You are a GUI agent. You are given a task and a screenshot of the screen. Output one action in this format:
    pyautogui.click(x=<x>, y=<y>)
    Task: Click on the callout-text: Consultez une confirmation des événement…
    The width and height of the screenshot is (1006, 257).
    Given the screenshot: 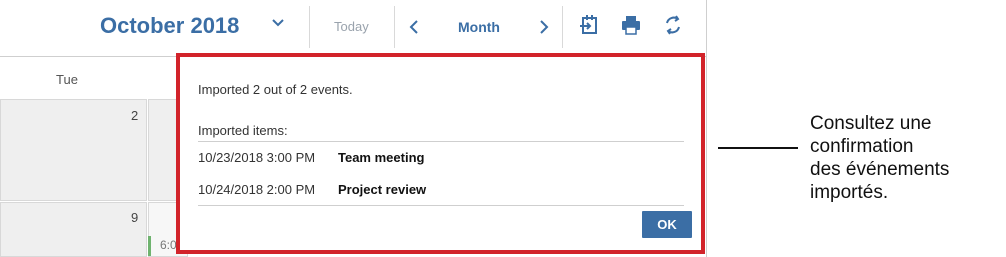 What is the action you would take?
    pyautogui.click(x=905, y=158)
    